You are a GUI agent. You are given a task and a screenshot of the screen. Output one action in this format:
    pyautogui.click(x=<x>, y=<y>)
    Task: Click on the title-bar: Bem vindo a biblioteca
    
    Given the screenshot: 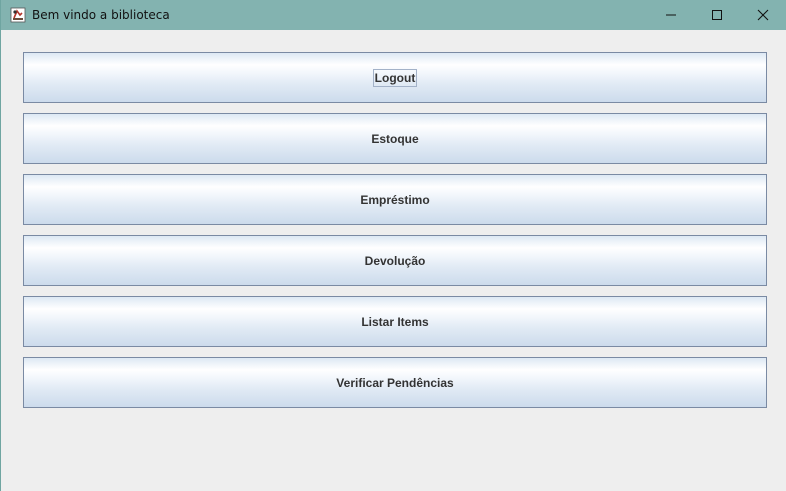 What is the action you would take?
    pyautogui.click(x=393, y=15)
    